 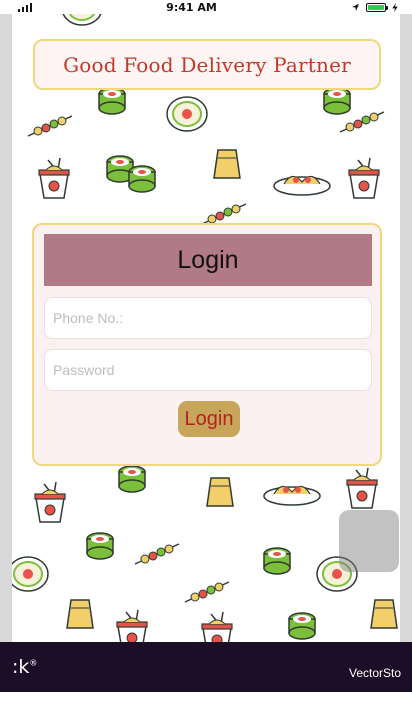 What do you see at coordinates (208, 370) in the screenshot?
I see `password-input` at bounding box center [208, 370].